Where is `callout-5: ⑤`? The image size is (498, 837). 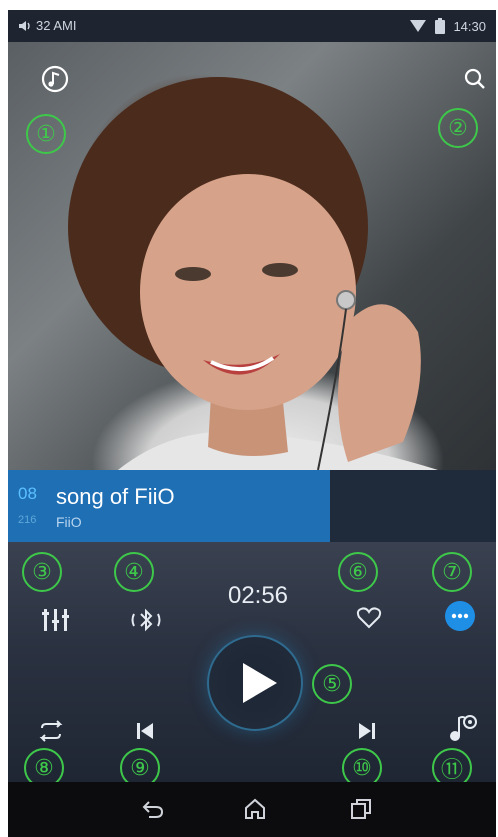
callout-5: ⑤ is located at coordinates (332, 684).